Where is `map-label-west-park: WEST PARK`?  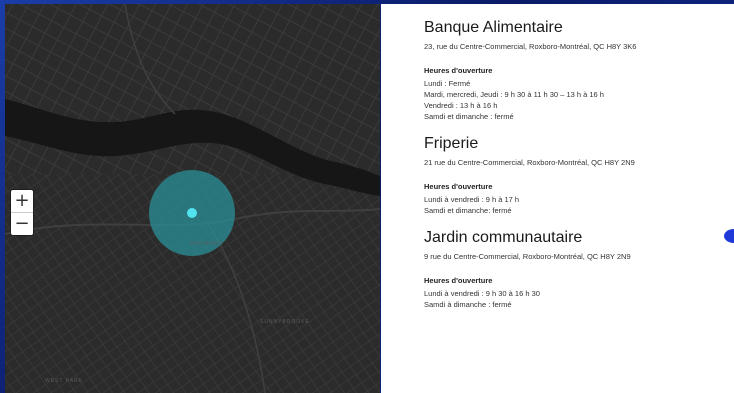
map-label-west-park: WEST PARK is located at coordinates (64, 381).